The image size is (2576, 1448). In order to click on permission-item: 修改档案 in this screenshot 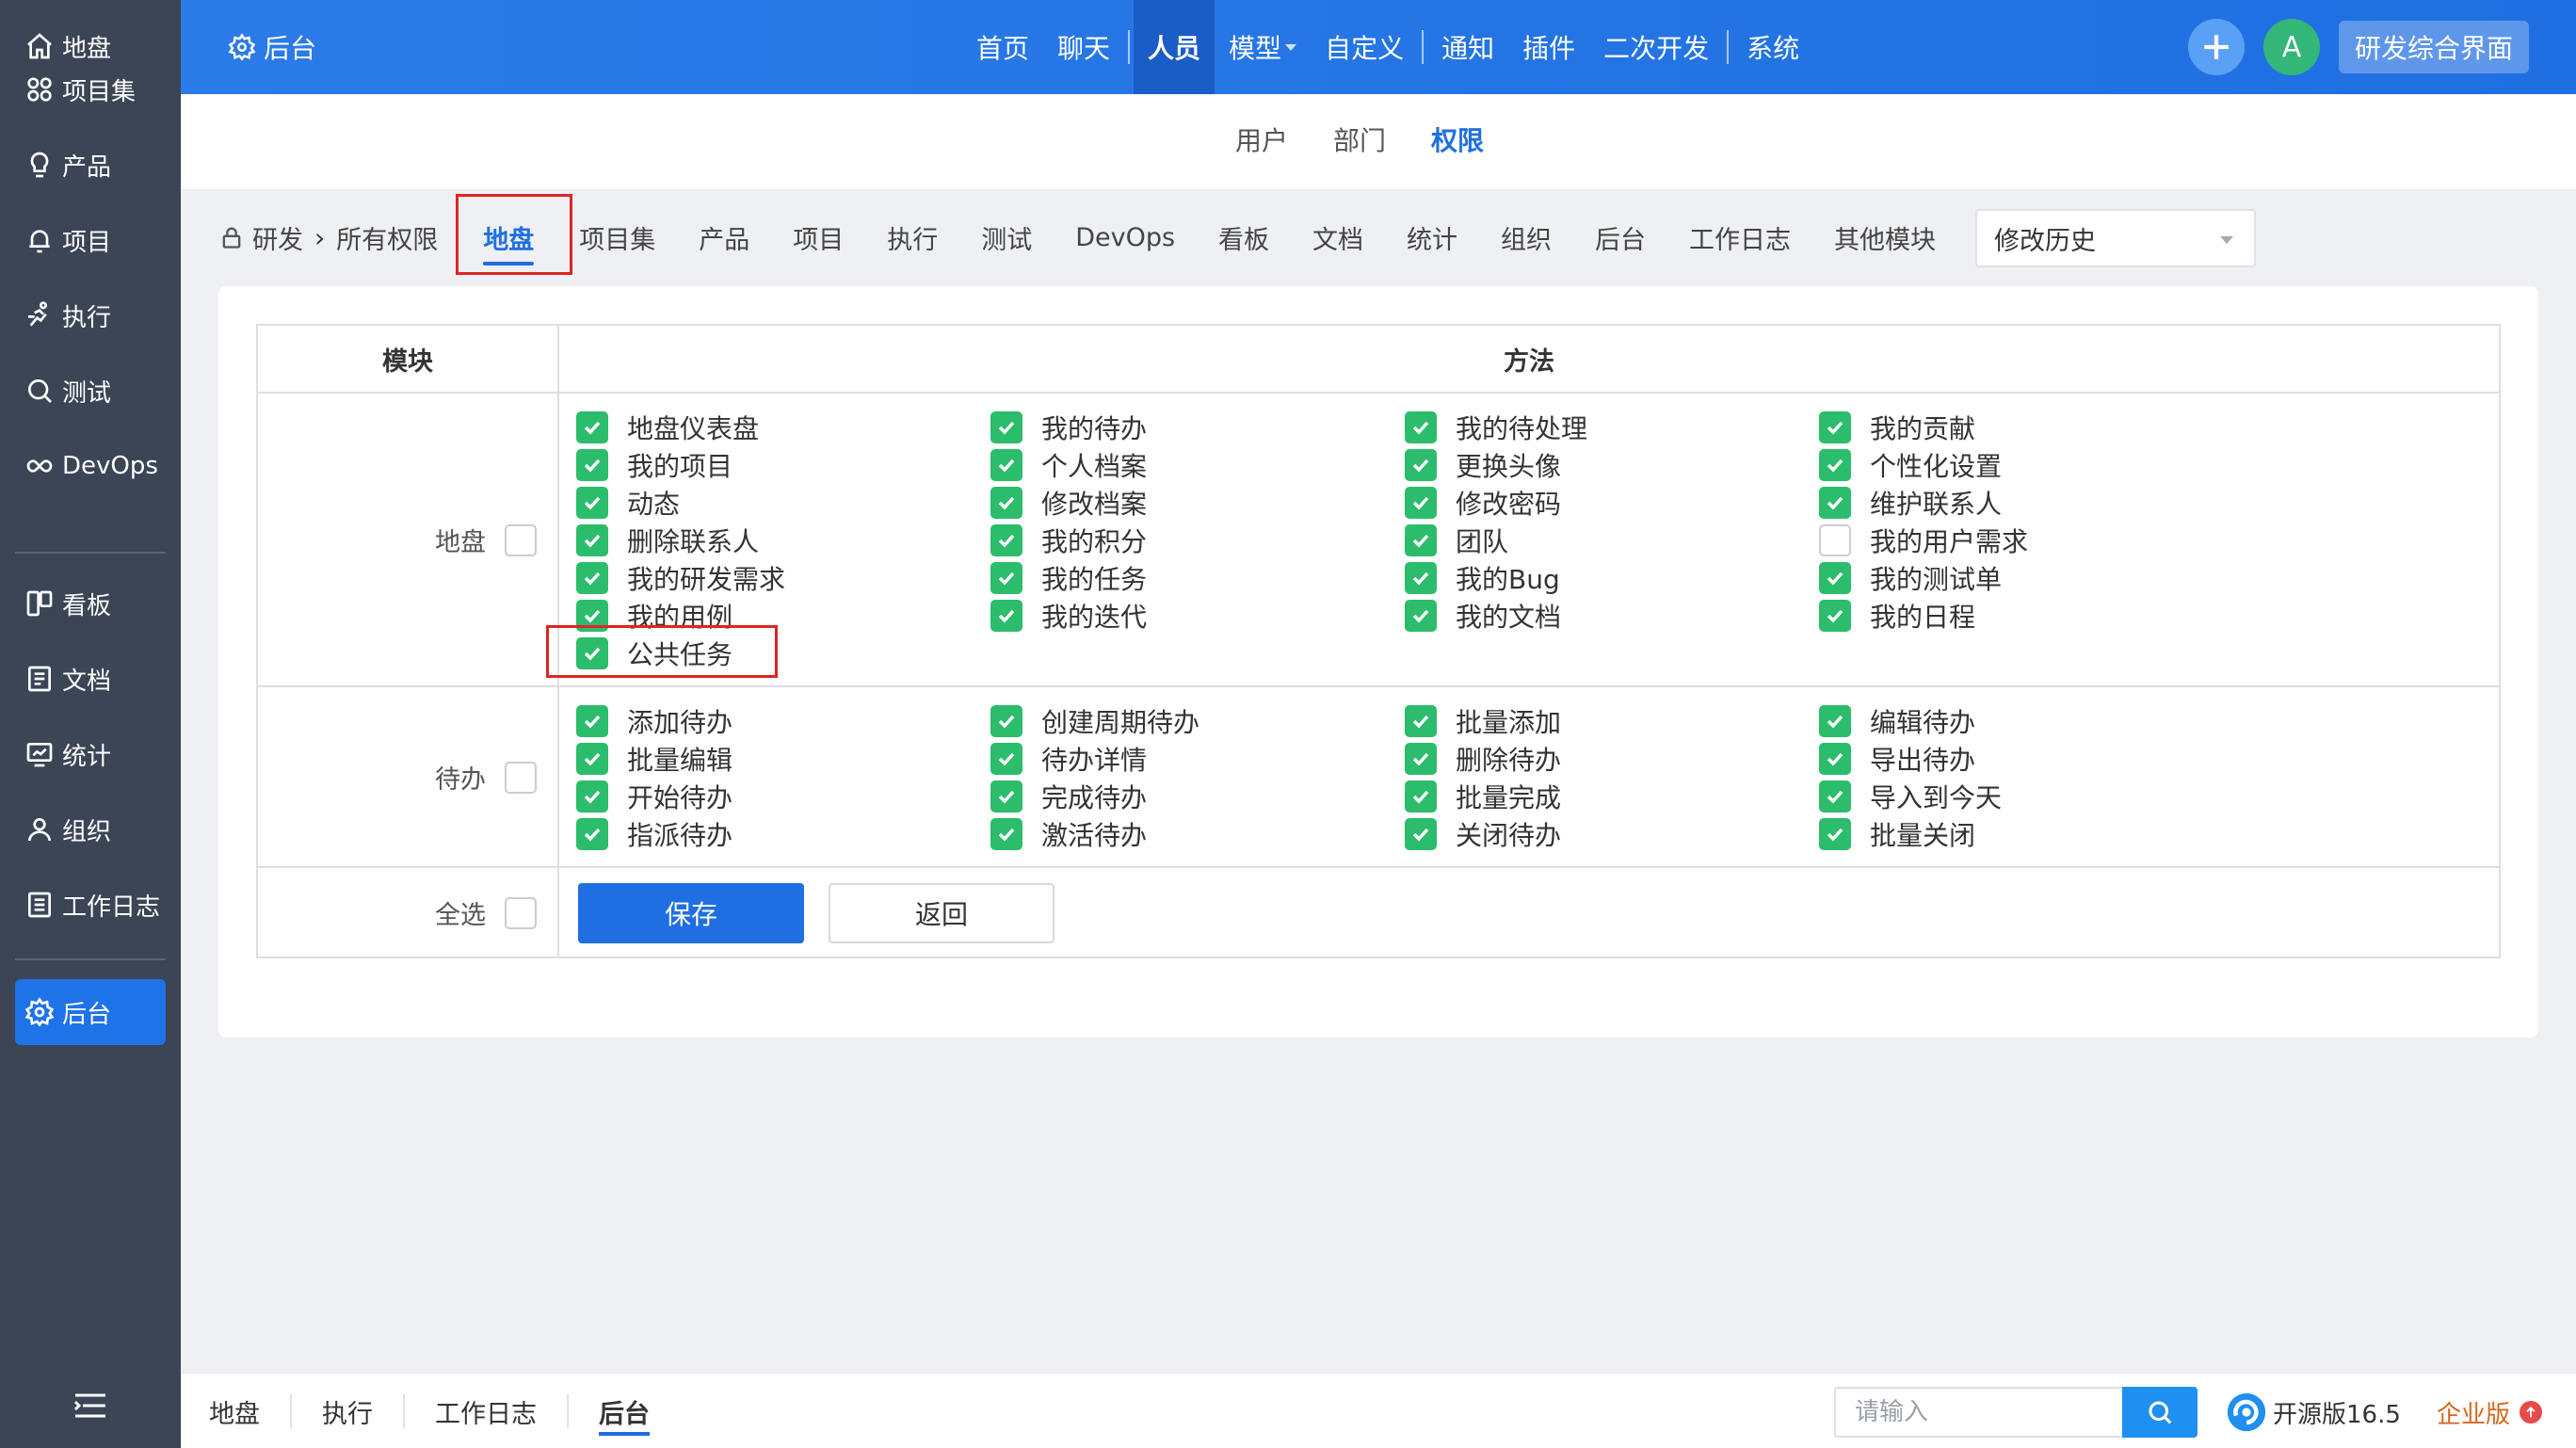, I will do `click(1197, 503)`.